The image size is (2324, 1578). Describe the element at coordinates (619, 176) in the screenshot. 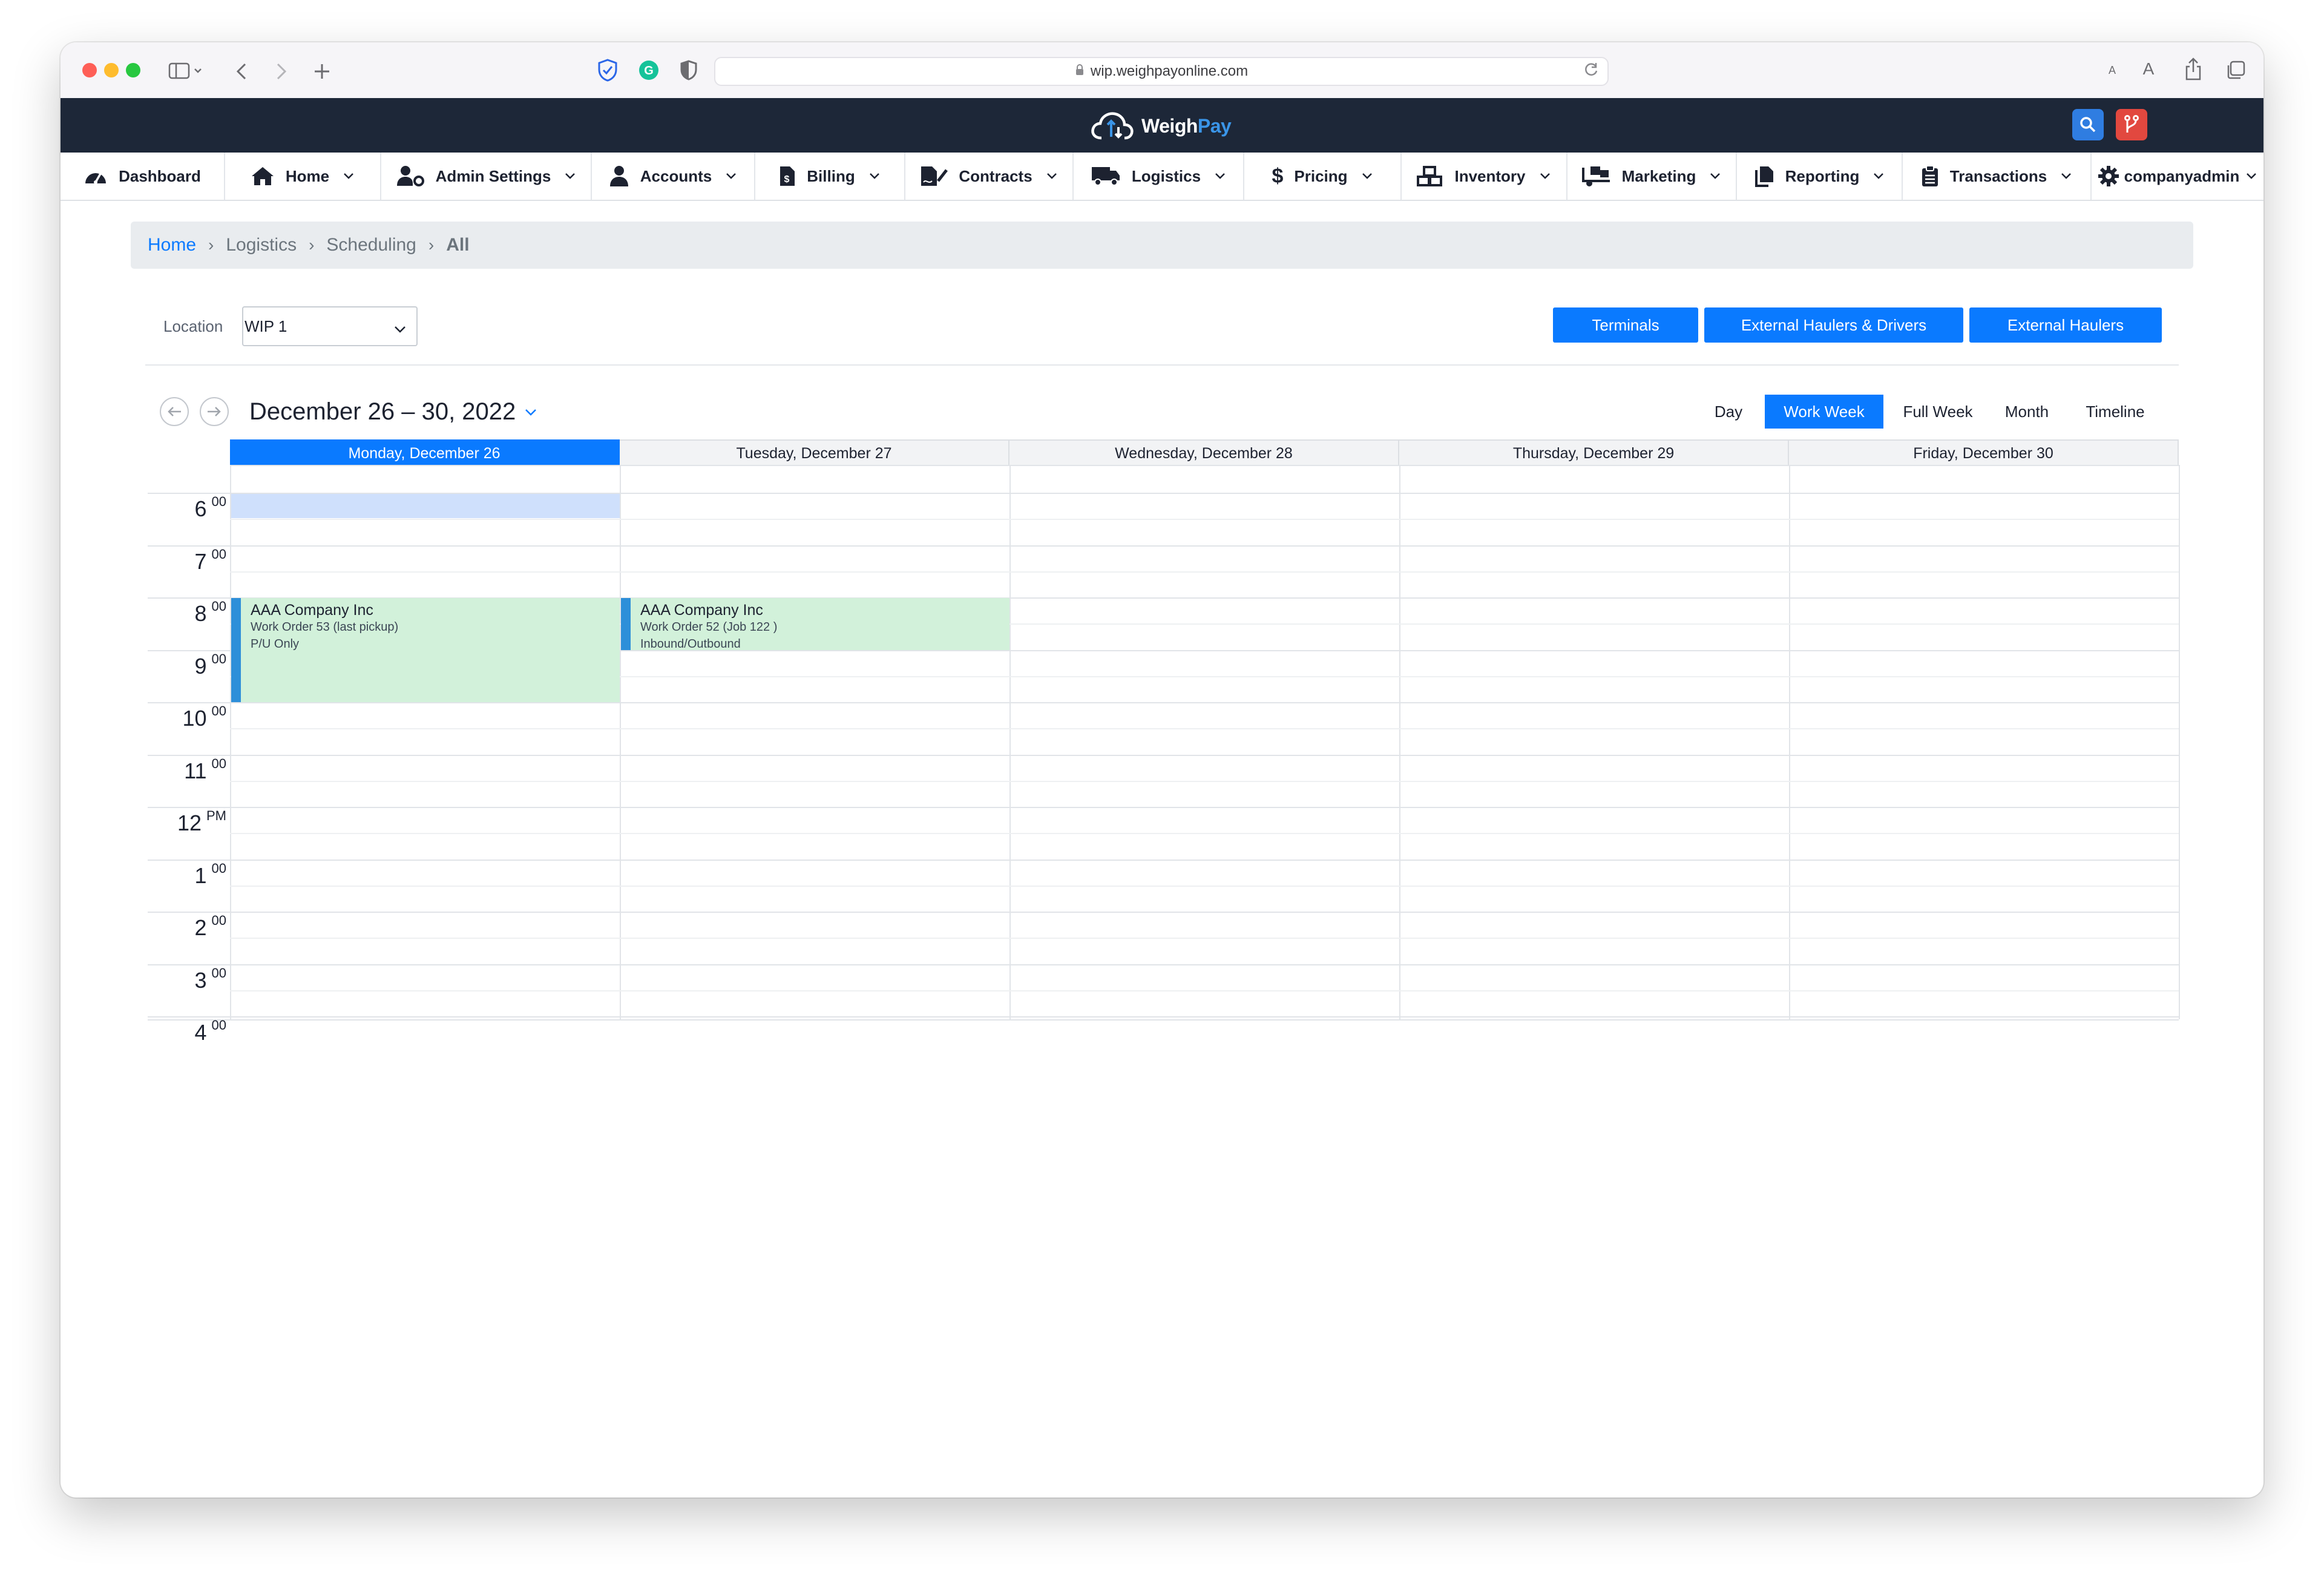

I see `user-icon` at that location.